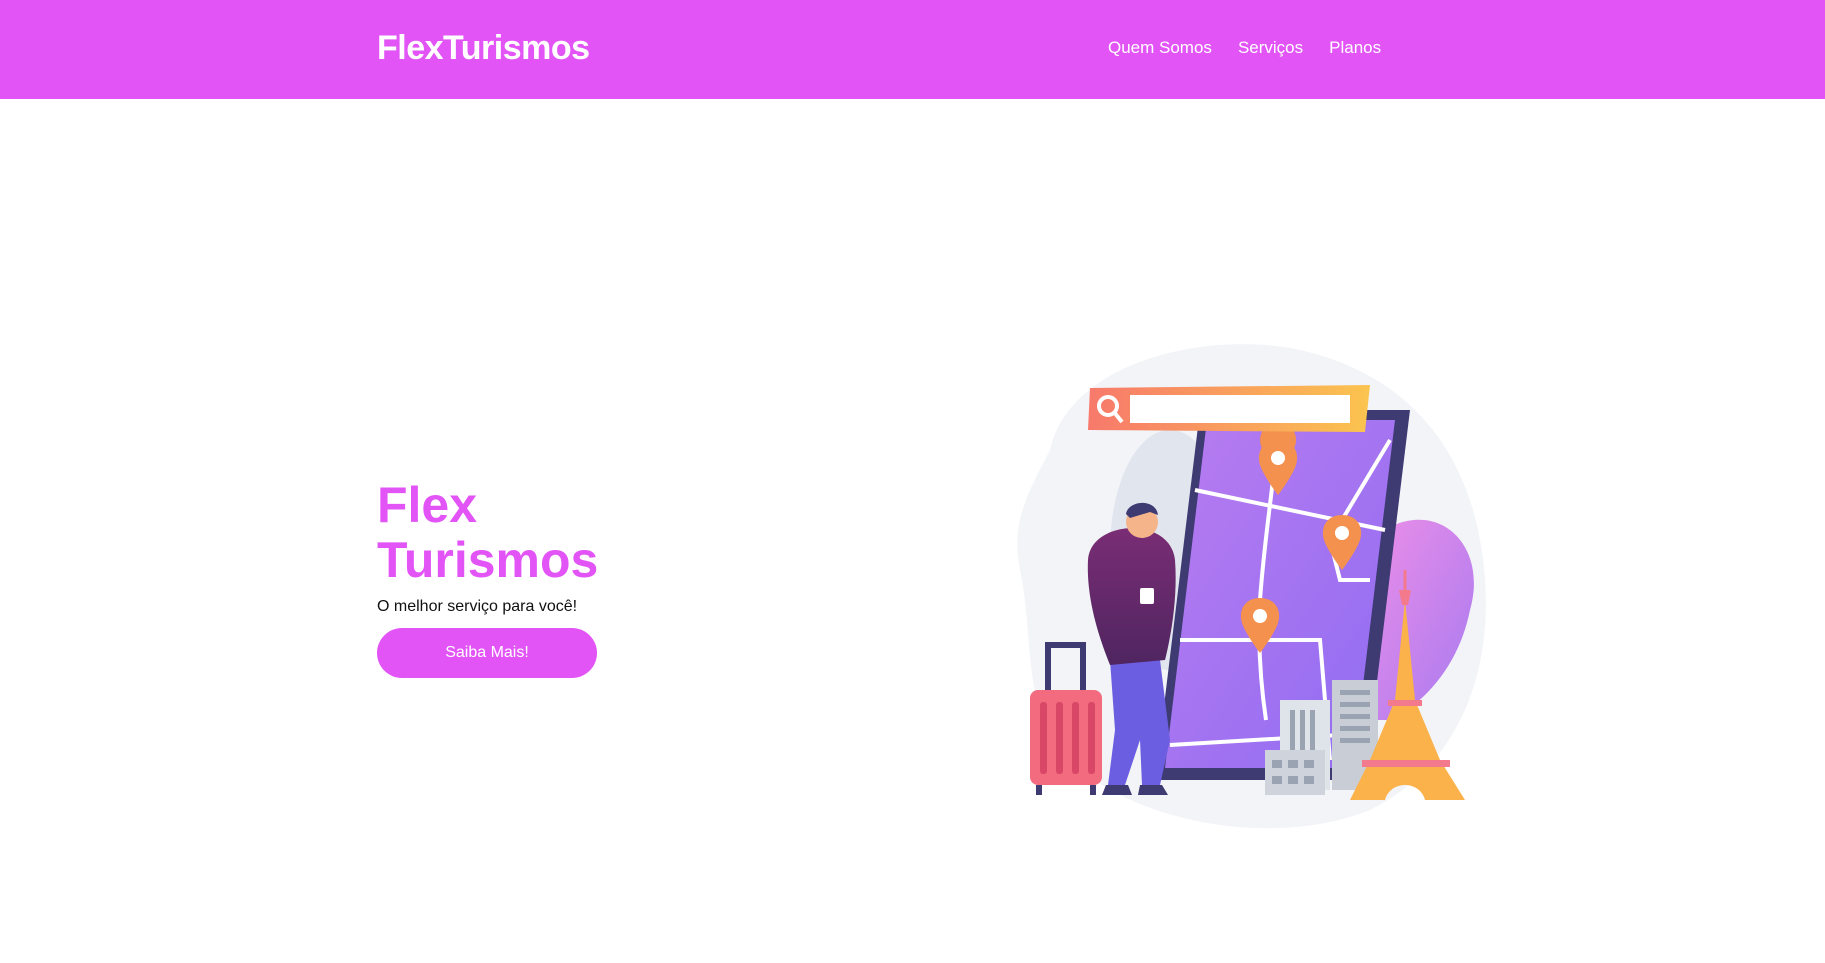 Image resolution: width=1825 pixels, height=963 pixels. What do you see at coordinates (1160, 48) in the screenshot?
I see `nav-link-quem-somos: Quem Somos` at bounding box center [1160, 48].